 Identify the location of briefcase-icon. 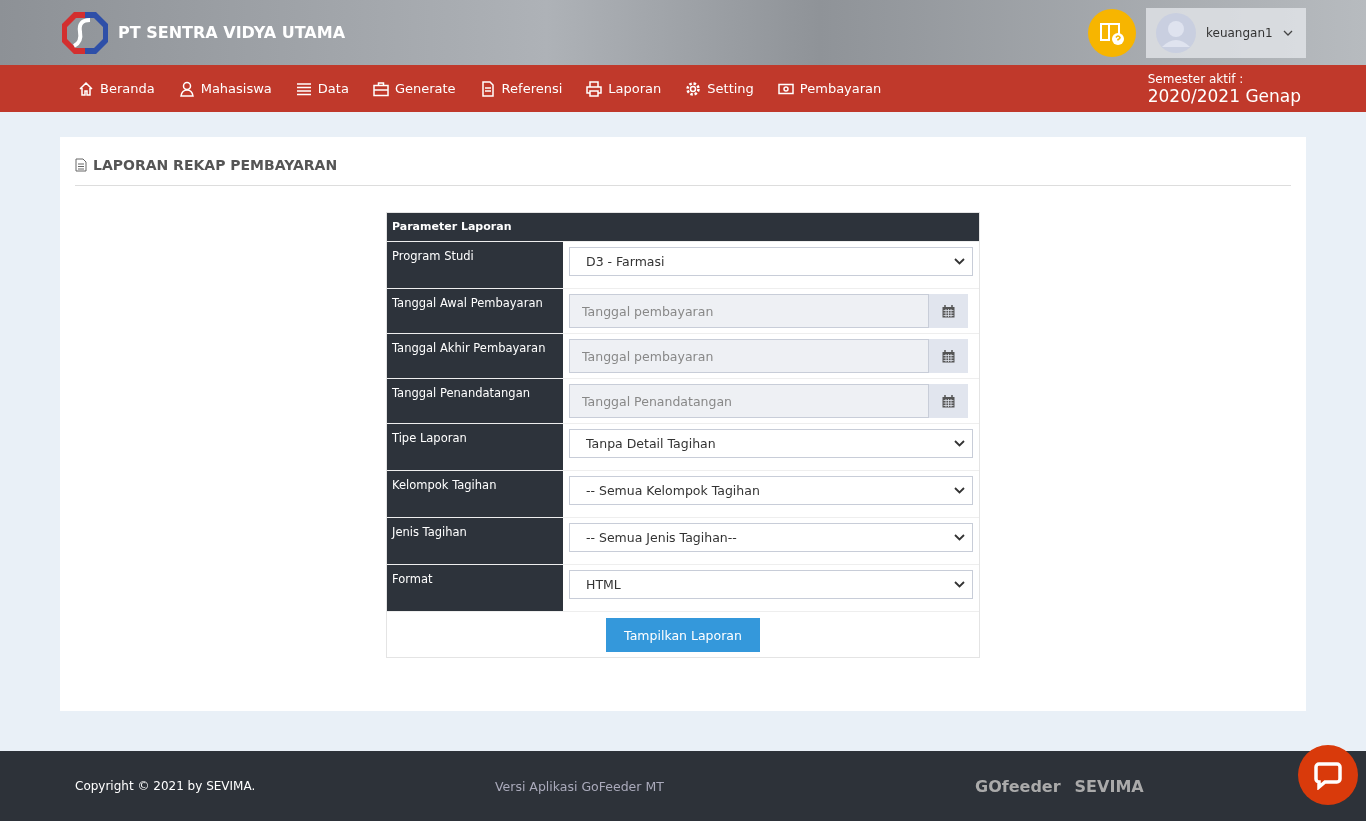
(380, 88).